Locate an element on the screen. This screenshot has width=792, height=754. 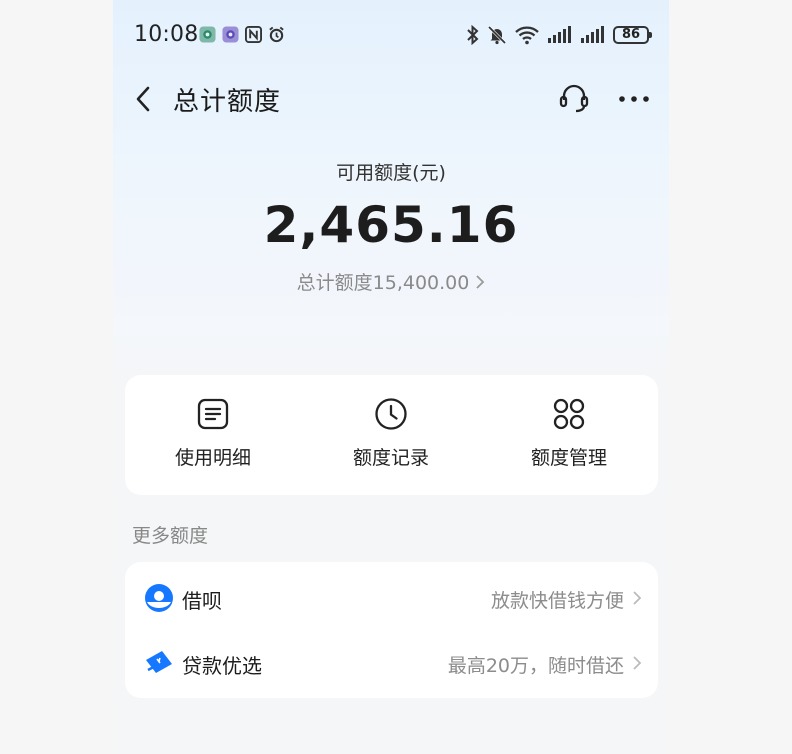
usage-details-label: 使用明细 is located at coordinates (212, 458).